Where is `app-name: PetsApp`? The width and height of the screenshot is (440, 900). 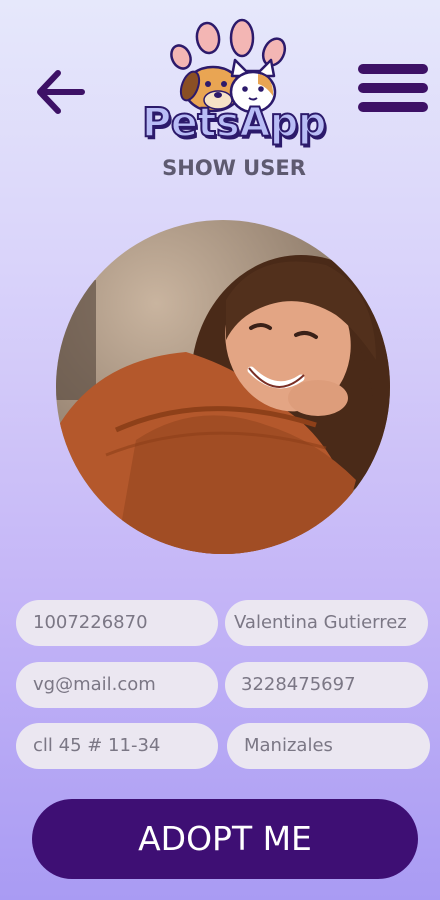 app-name: PetsApp is located at coordinates (234, 123).